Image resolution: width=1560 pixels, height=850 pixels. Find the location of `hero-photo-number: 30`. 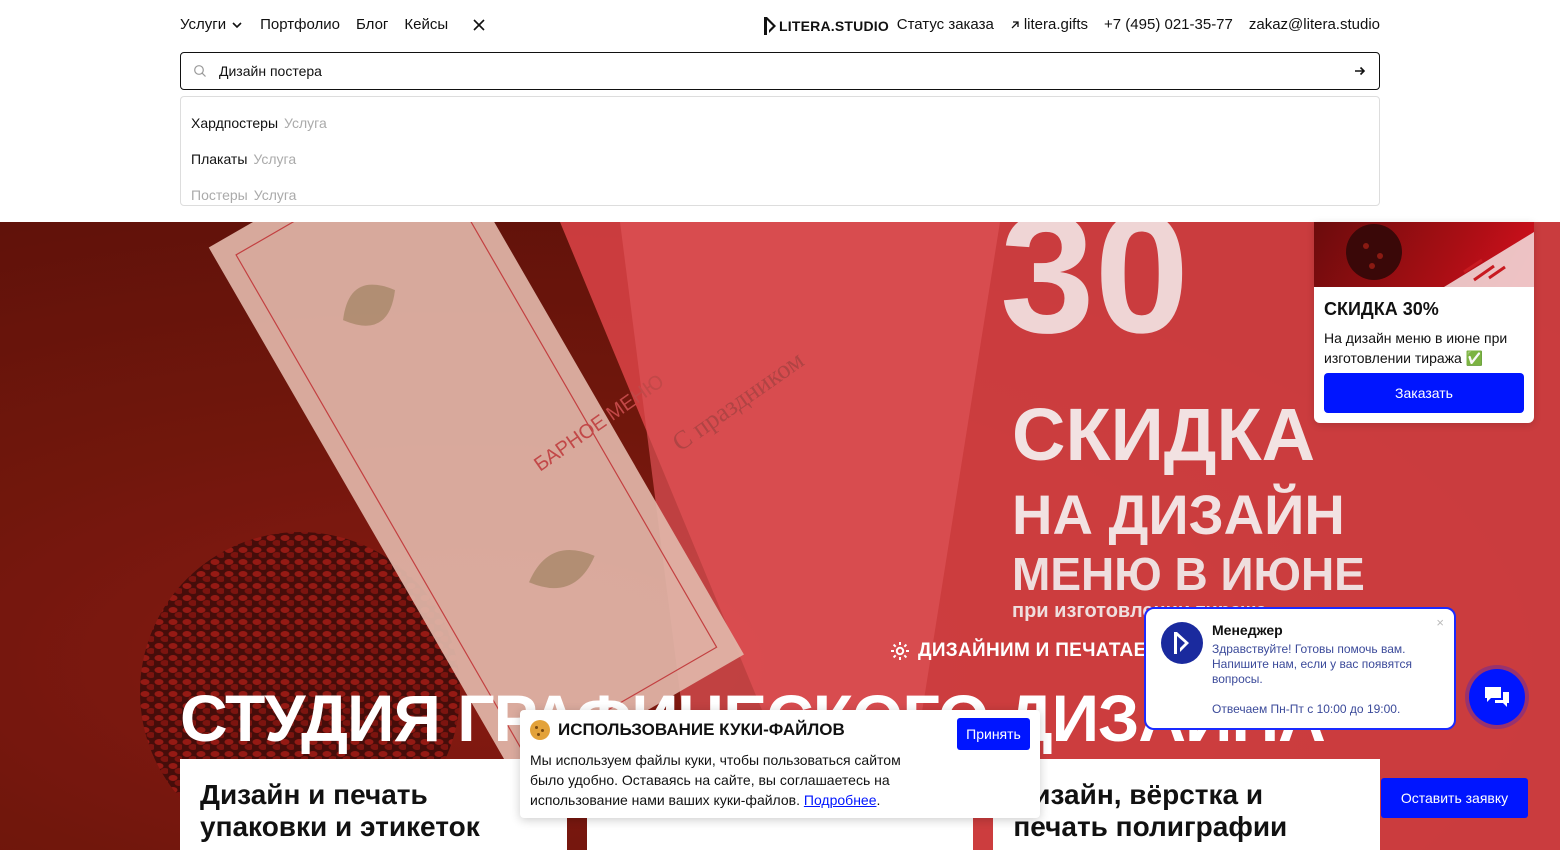

hero-photo-number: 30 is located at coordinates (1094, 295).